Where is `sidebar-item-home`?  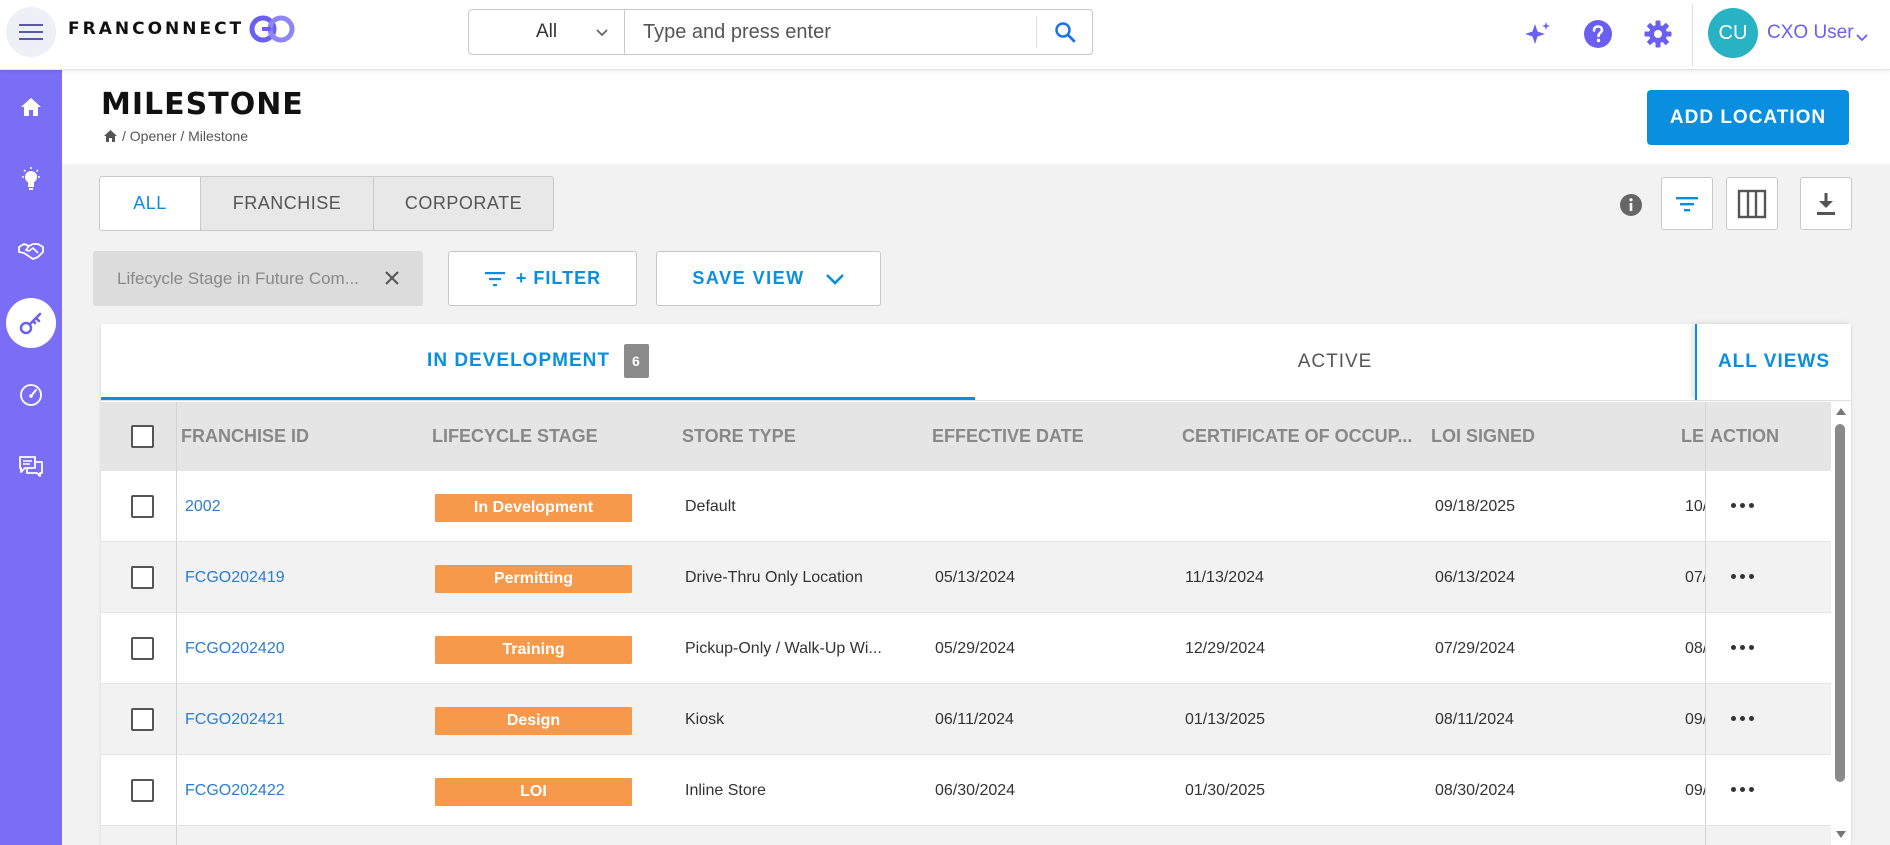 sidebar-item-home is located at coordinates (31, 107).